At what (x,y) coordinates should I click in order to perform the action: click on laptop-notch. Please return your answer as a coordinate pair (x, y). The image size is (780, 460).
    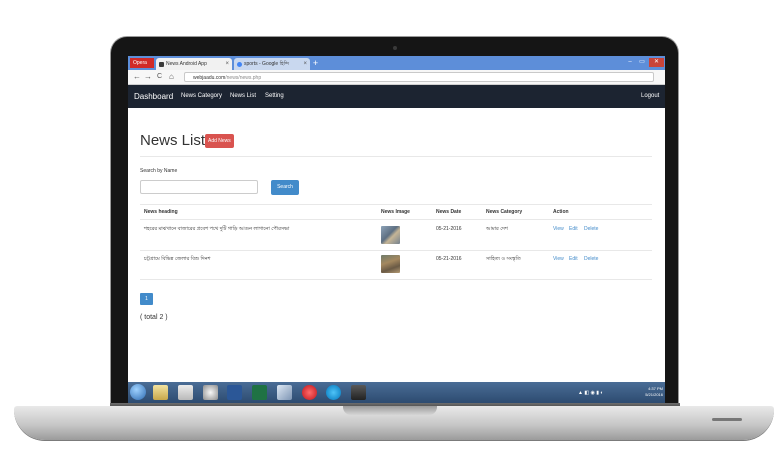
    Looking at the image, I should click on (390, 410).